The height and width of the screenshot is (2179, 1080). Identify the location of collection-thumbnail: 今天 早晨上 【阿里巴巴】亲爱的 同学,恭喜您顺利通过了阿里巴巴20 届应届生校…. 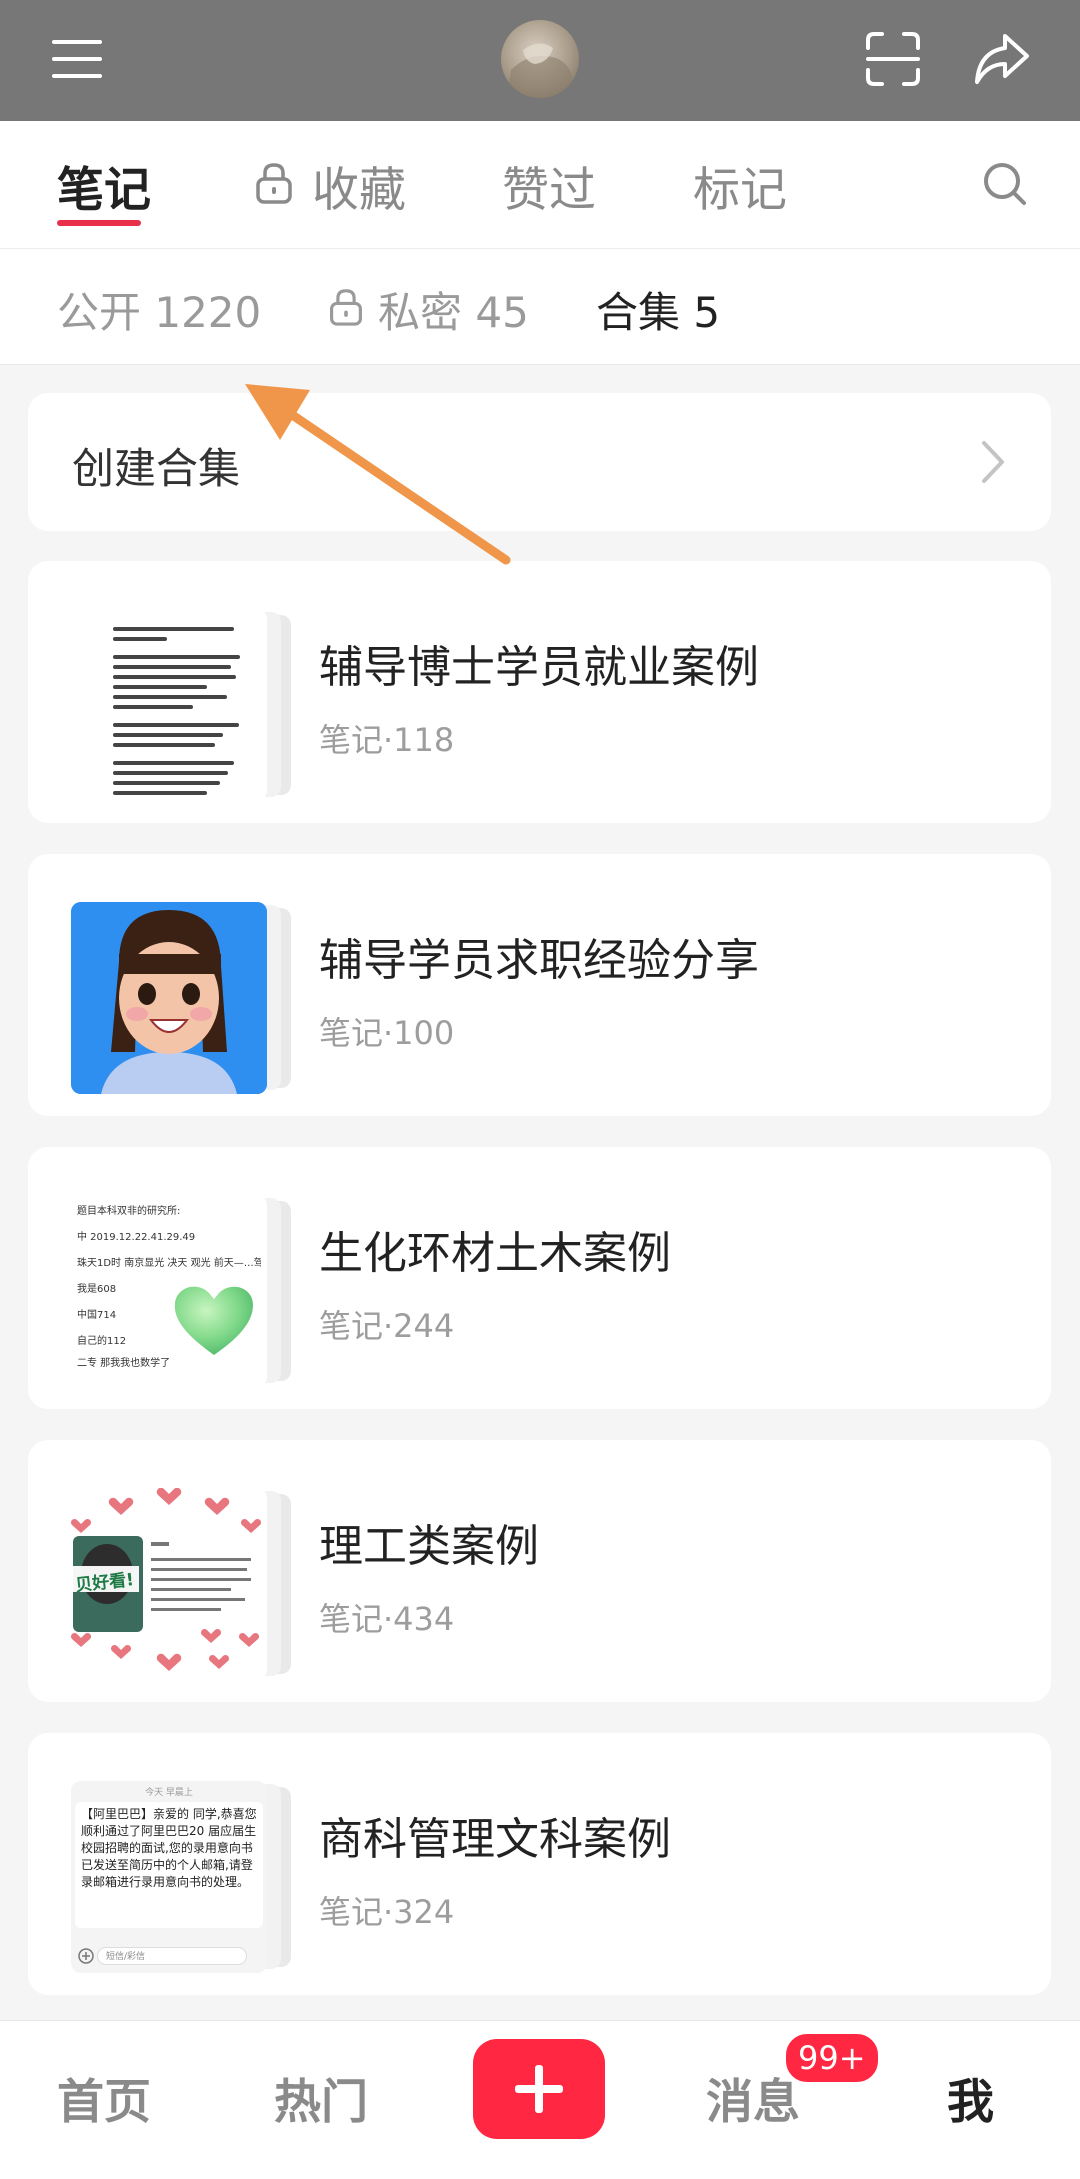
(181, 1877).